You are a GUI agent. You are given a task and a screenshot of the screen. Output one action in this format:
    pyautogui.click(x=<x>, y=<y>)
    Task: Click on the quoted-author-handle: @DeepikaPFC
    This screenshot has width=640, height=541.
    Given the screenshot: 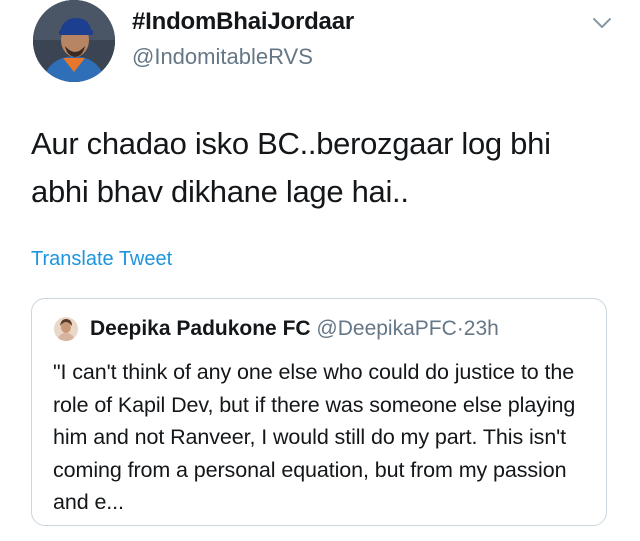 What is the action you would take?
    pyautogui.click(x=386, y=328)
    